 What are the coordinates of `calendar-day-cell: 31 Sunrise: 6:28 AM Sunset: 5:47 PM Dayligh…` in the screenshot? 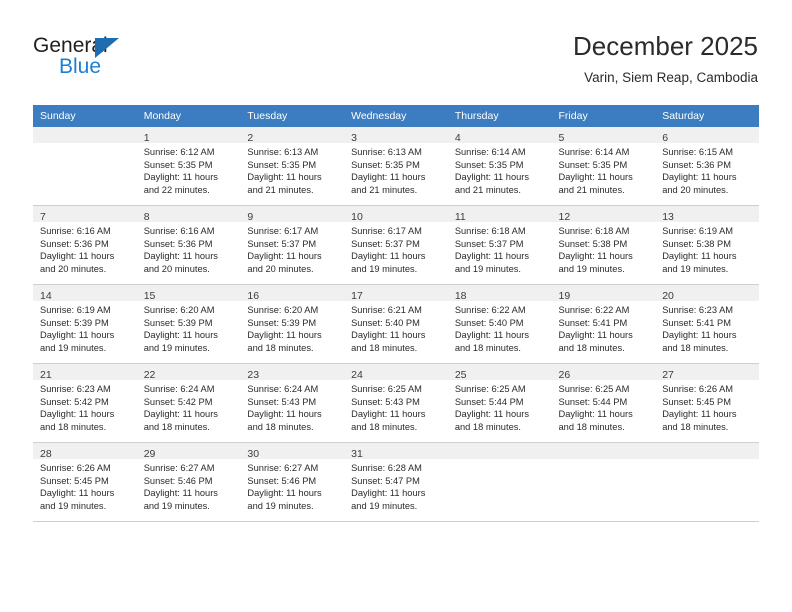 It's located at (396, 482).